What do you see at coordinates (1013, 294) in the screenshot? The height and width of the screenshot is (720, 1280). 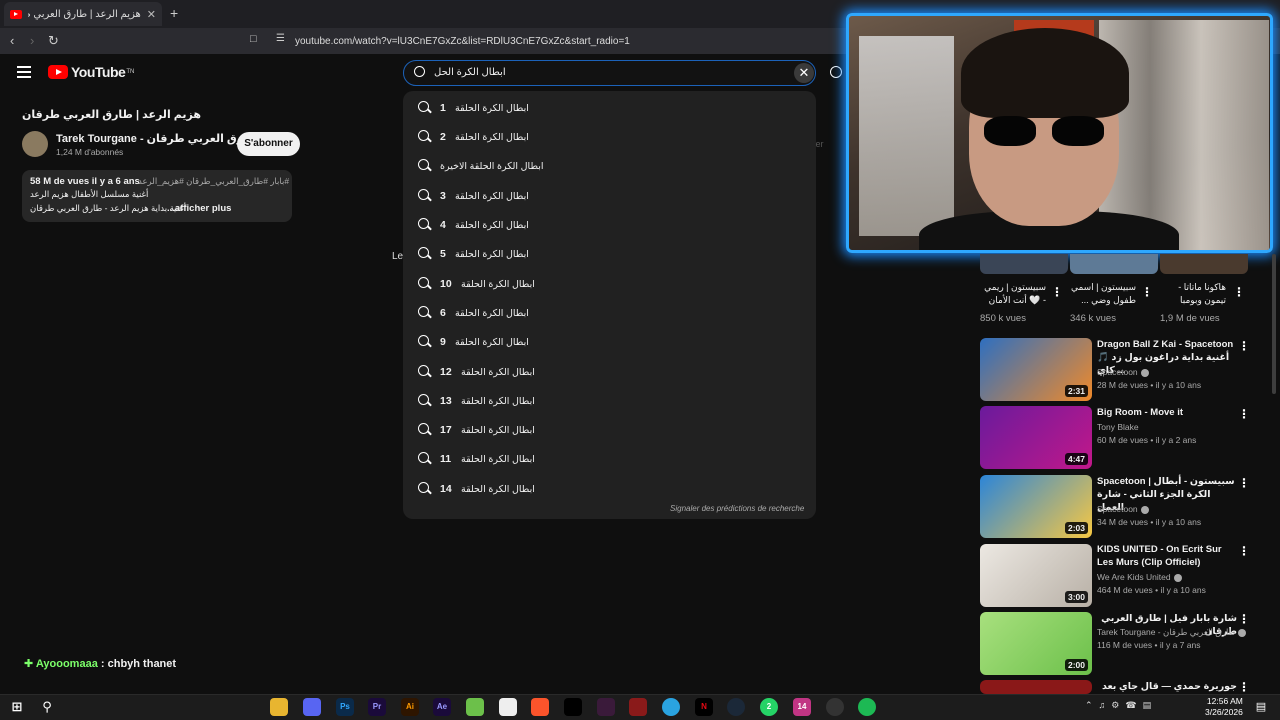 I see `short-title: سبيستون | ريمي - 🤍 أنت الأمان` at bounding box center [1013, 294].